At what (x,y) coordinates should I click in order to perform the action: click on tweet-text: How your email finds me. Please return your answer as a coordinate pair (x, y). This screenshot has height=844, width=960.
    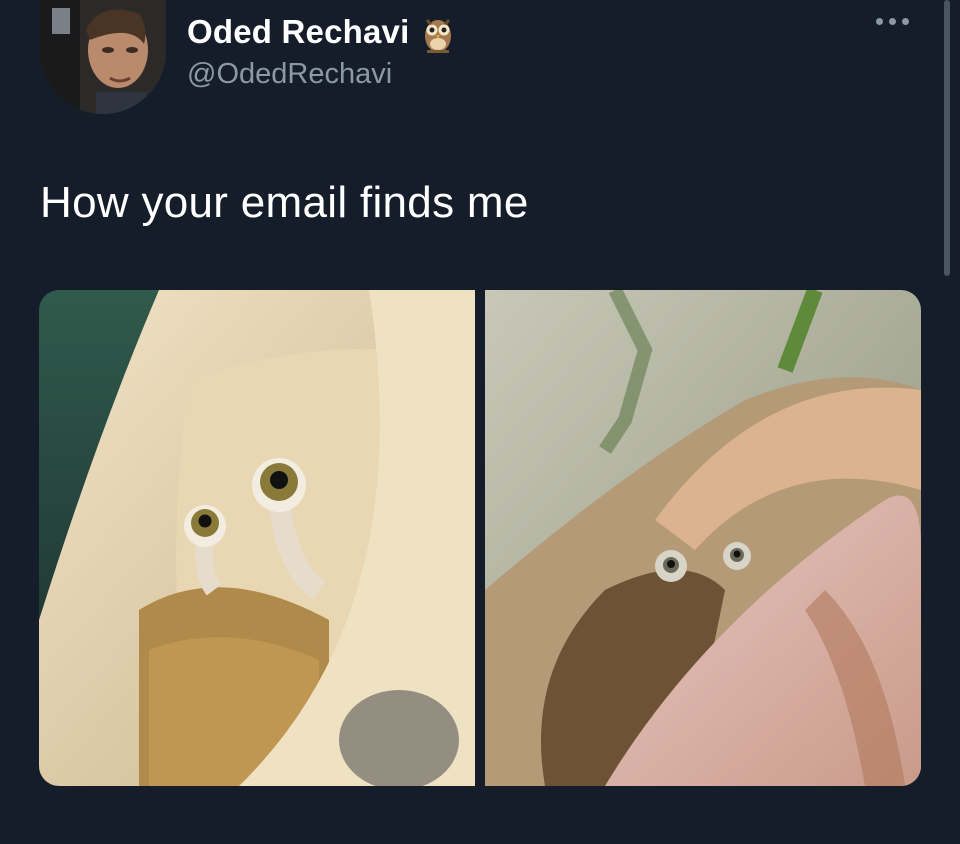
    Looking at the image, I should click on (284, 202).